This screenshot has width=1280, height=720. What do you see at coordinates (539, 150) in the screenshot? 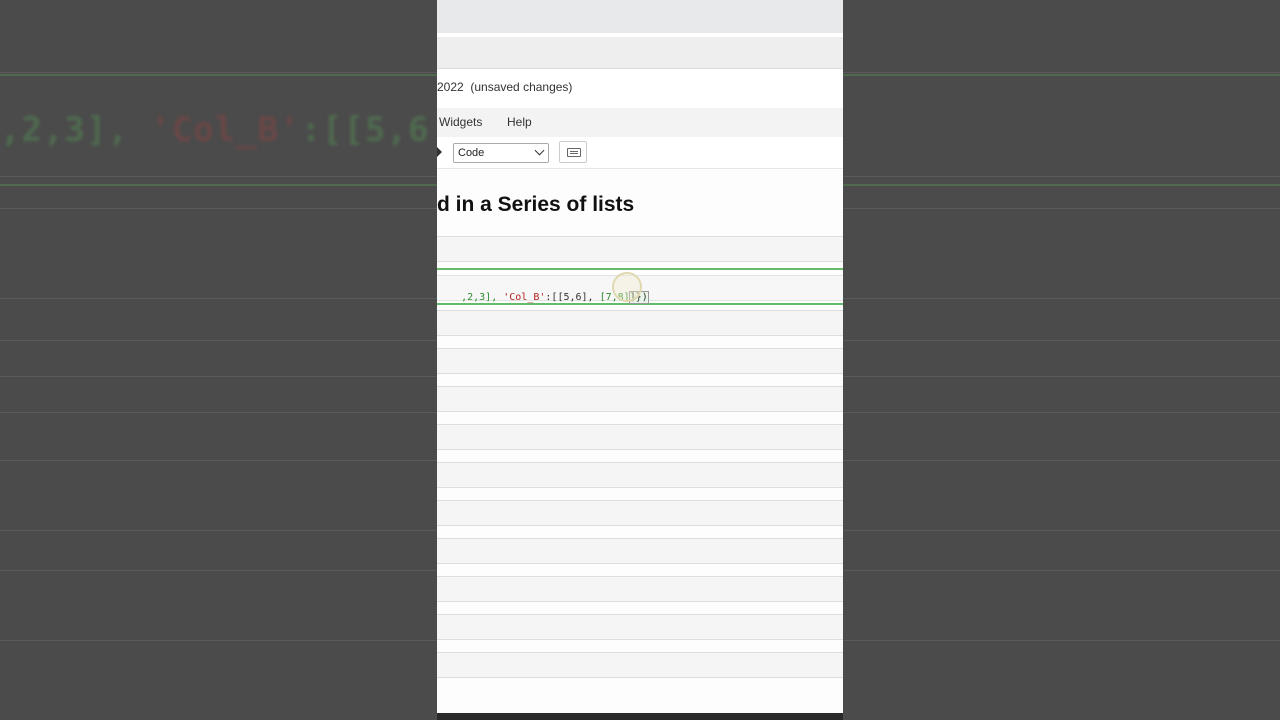
I see `chevron-down-icon` at bounding box center [539, 150].